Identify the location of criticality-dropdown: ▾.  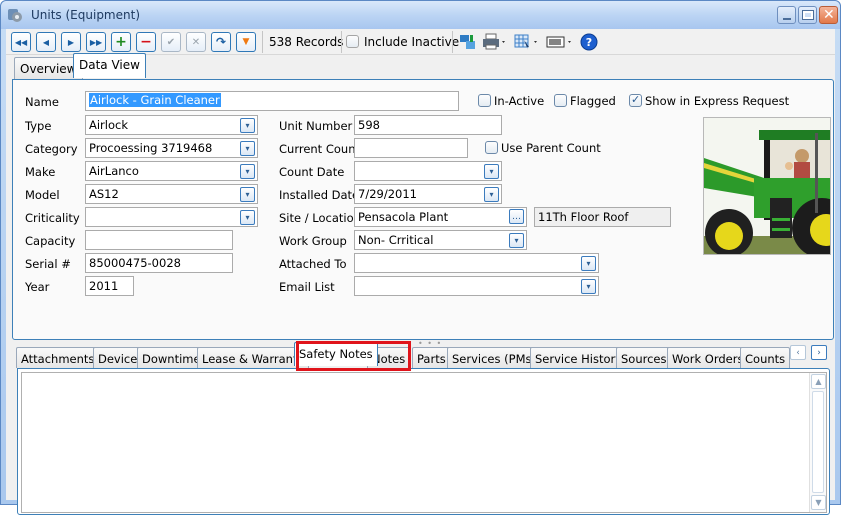
(171, 217).